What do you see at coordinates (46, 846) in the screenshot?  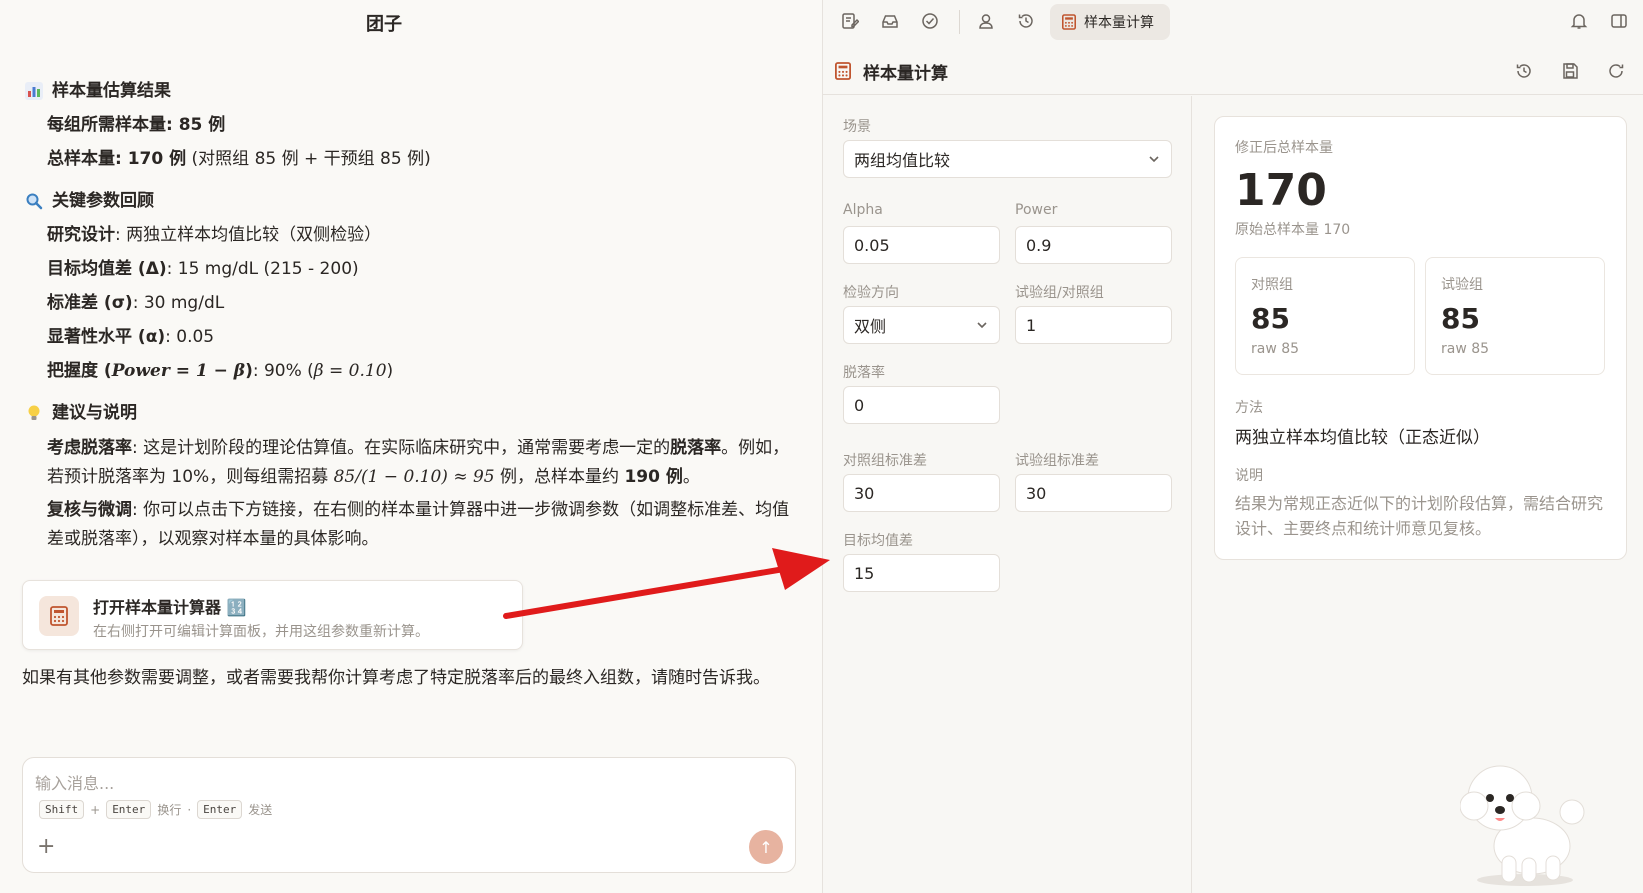 I see `add-attachment-button: +` at bounding box center [46, 846].